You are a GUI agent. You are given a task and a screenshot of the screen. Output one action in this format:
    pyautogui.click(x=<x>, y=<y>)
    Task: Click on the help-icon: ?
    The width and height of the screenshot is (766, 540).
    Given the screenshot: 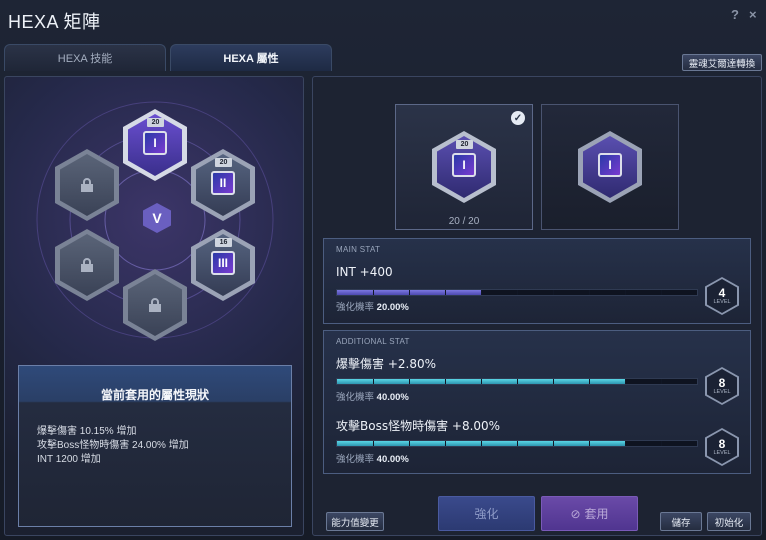 What is the action you would take?
    pyautogui.click(x=735, y=14)
    